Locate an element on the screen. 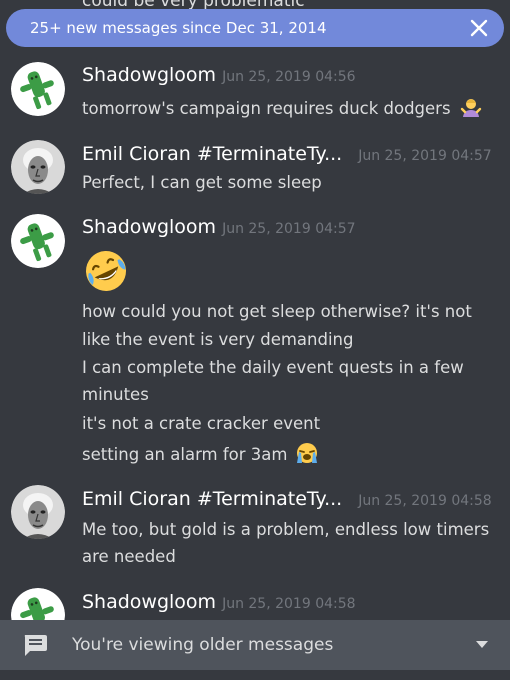 Image resolution: width=510 pixels, height=680 pixels. chat-bubble-icon is located at coordinates (35, 645).